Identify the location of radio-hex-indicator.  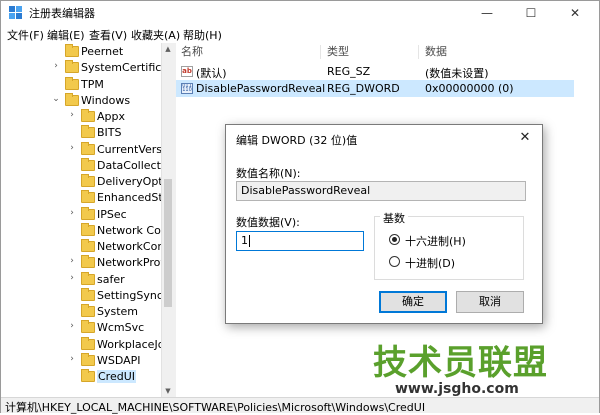
(394, 239).